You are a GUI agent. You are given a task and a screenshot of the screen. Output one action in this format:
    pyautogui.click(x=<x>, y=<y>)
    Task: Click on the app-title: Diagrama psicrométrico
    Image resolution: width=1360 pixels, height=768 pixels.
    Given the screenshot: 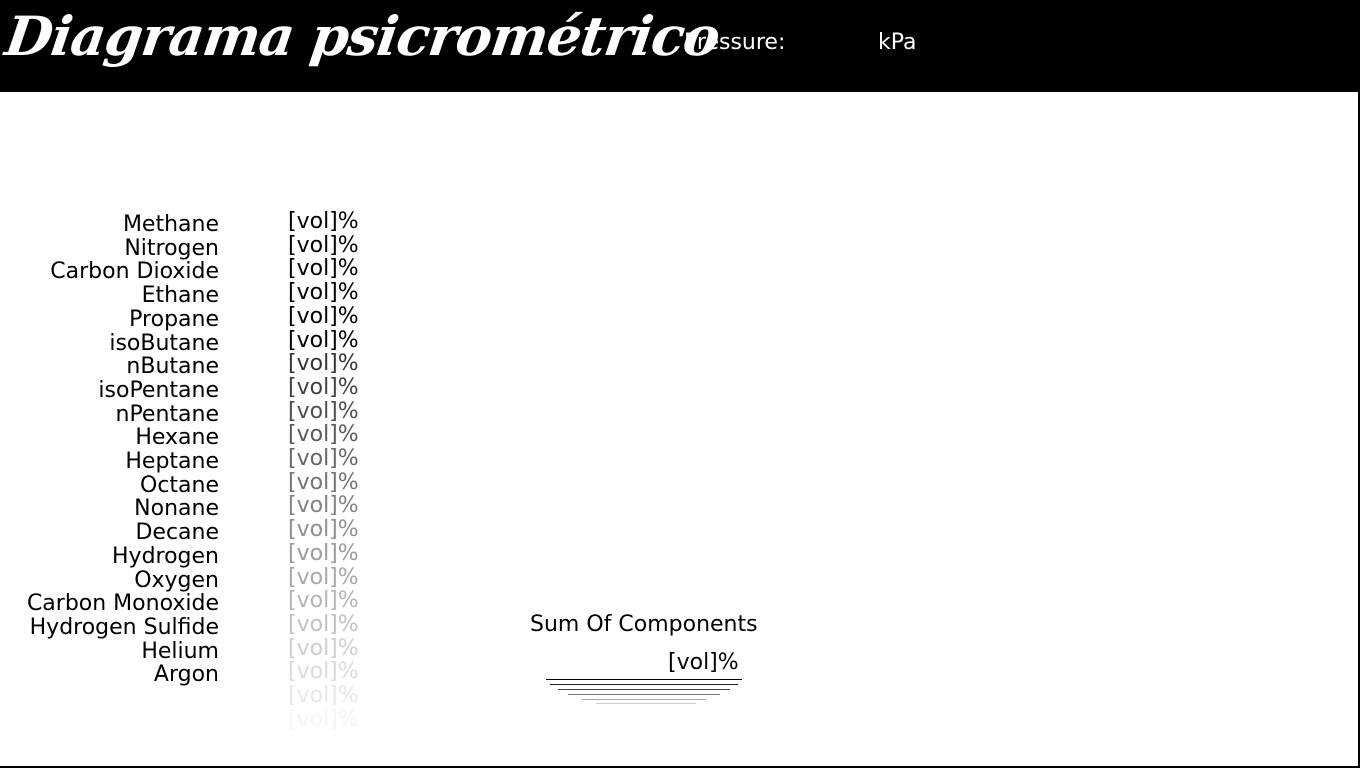 What is the action you would take?
    pyautogui.click(x=362, y=36)
    